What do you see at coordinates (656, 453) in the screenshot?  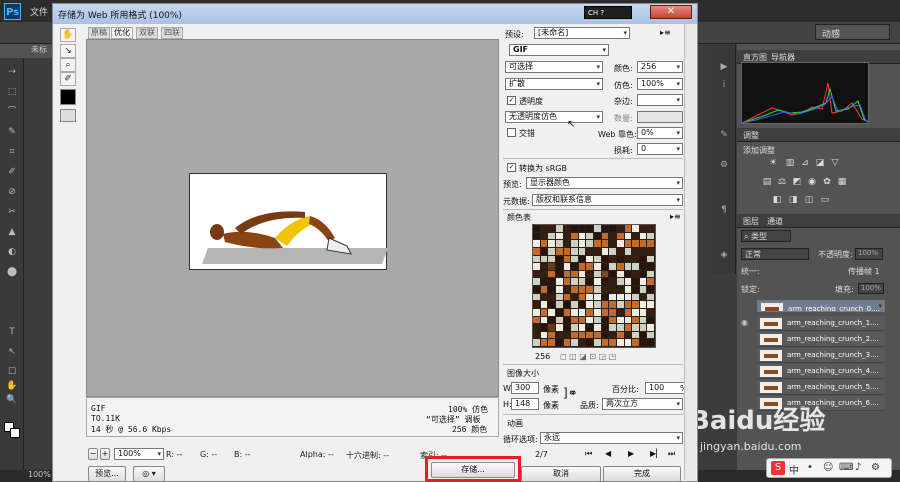 I see `next-frame-button: ▶▏` at bounding box center [656, 453].